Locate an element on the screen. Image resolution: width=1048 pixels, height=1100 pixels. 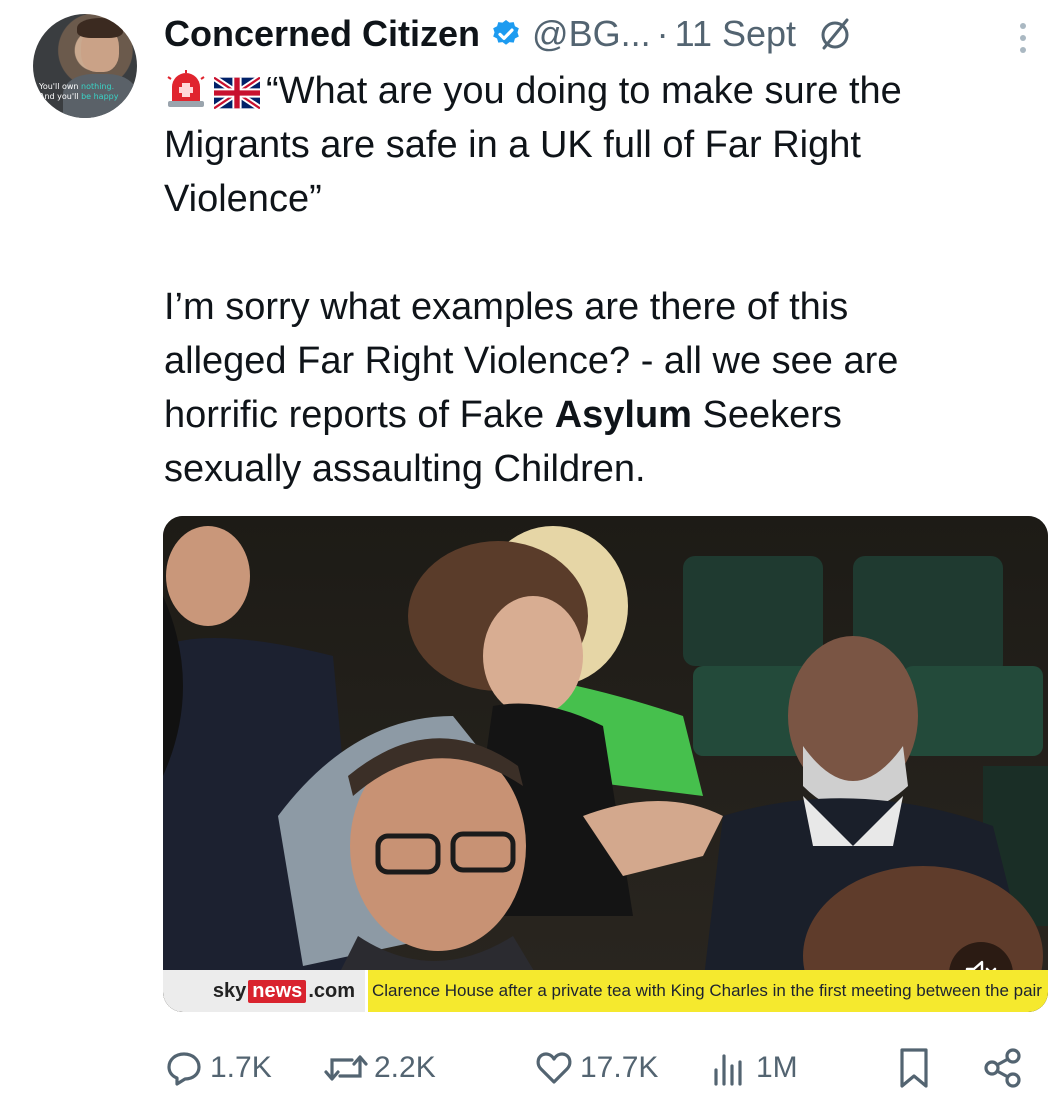
tweet-line-6a: horrific reports of Fake is located at coordinates (359, 415).